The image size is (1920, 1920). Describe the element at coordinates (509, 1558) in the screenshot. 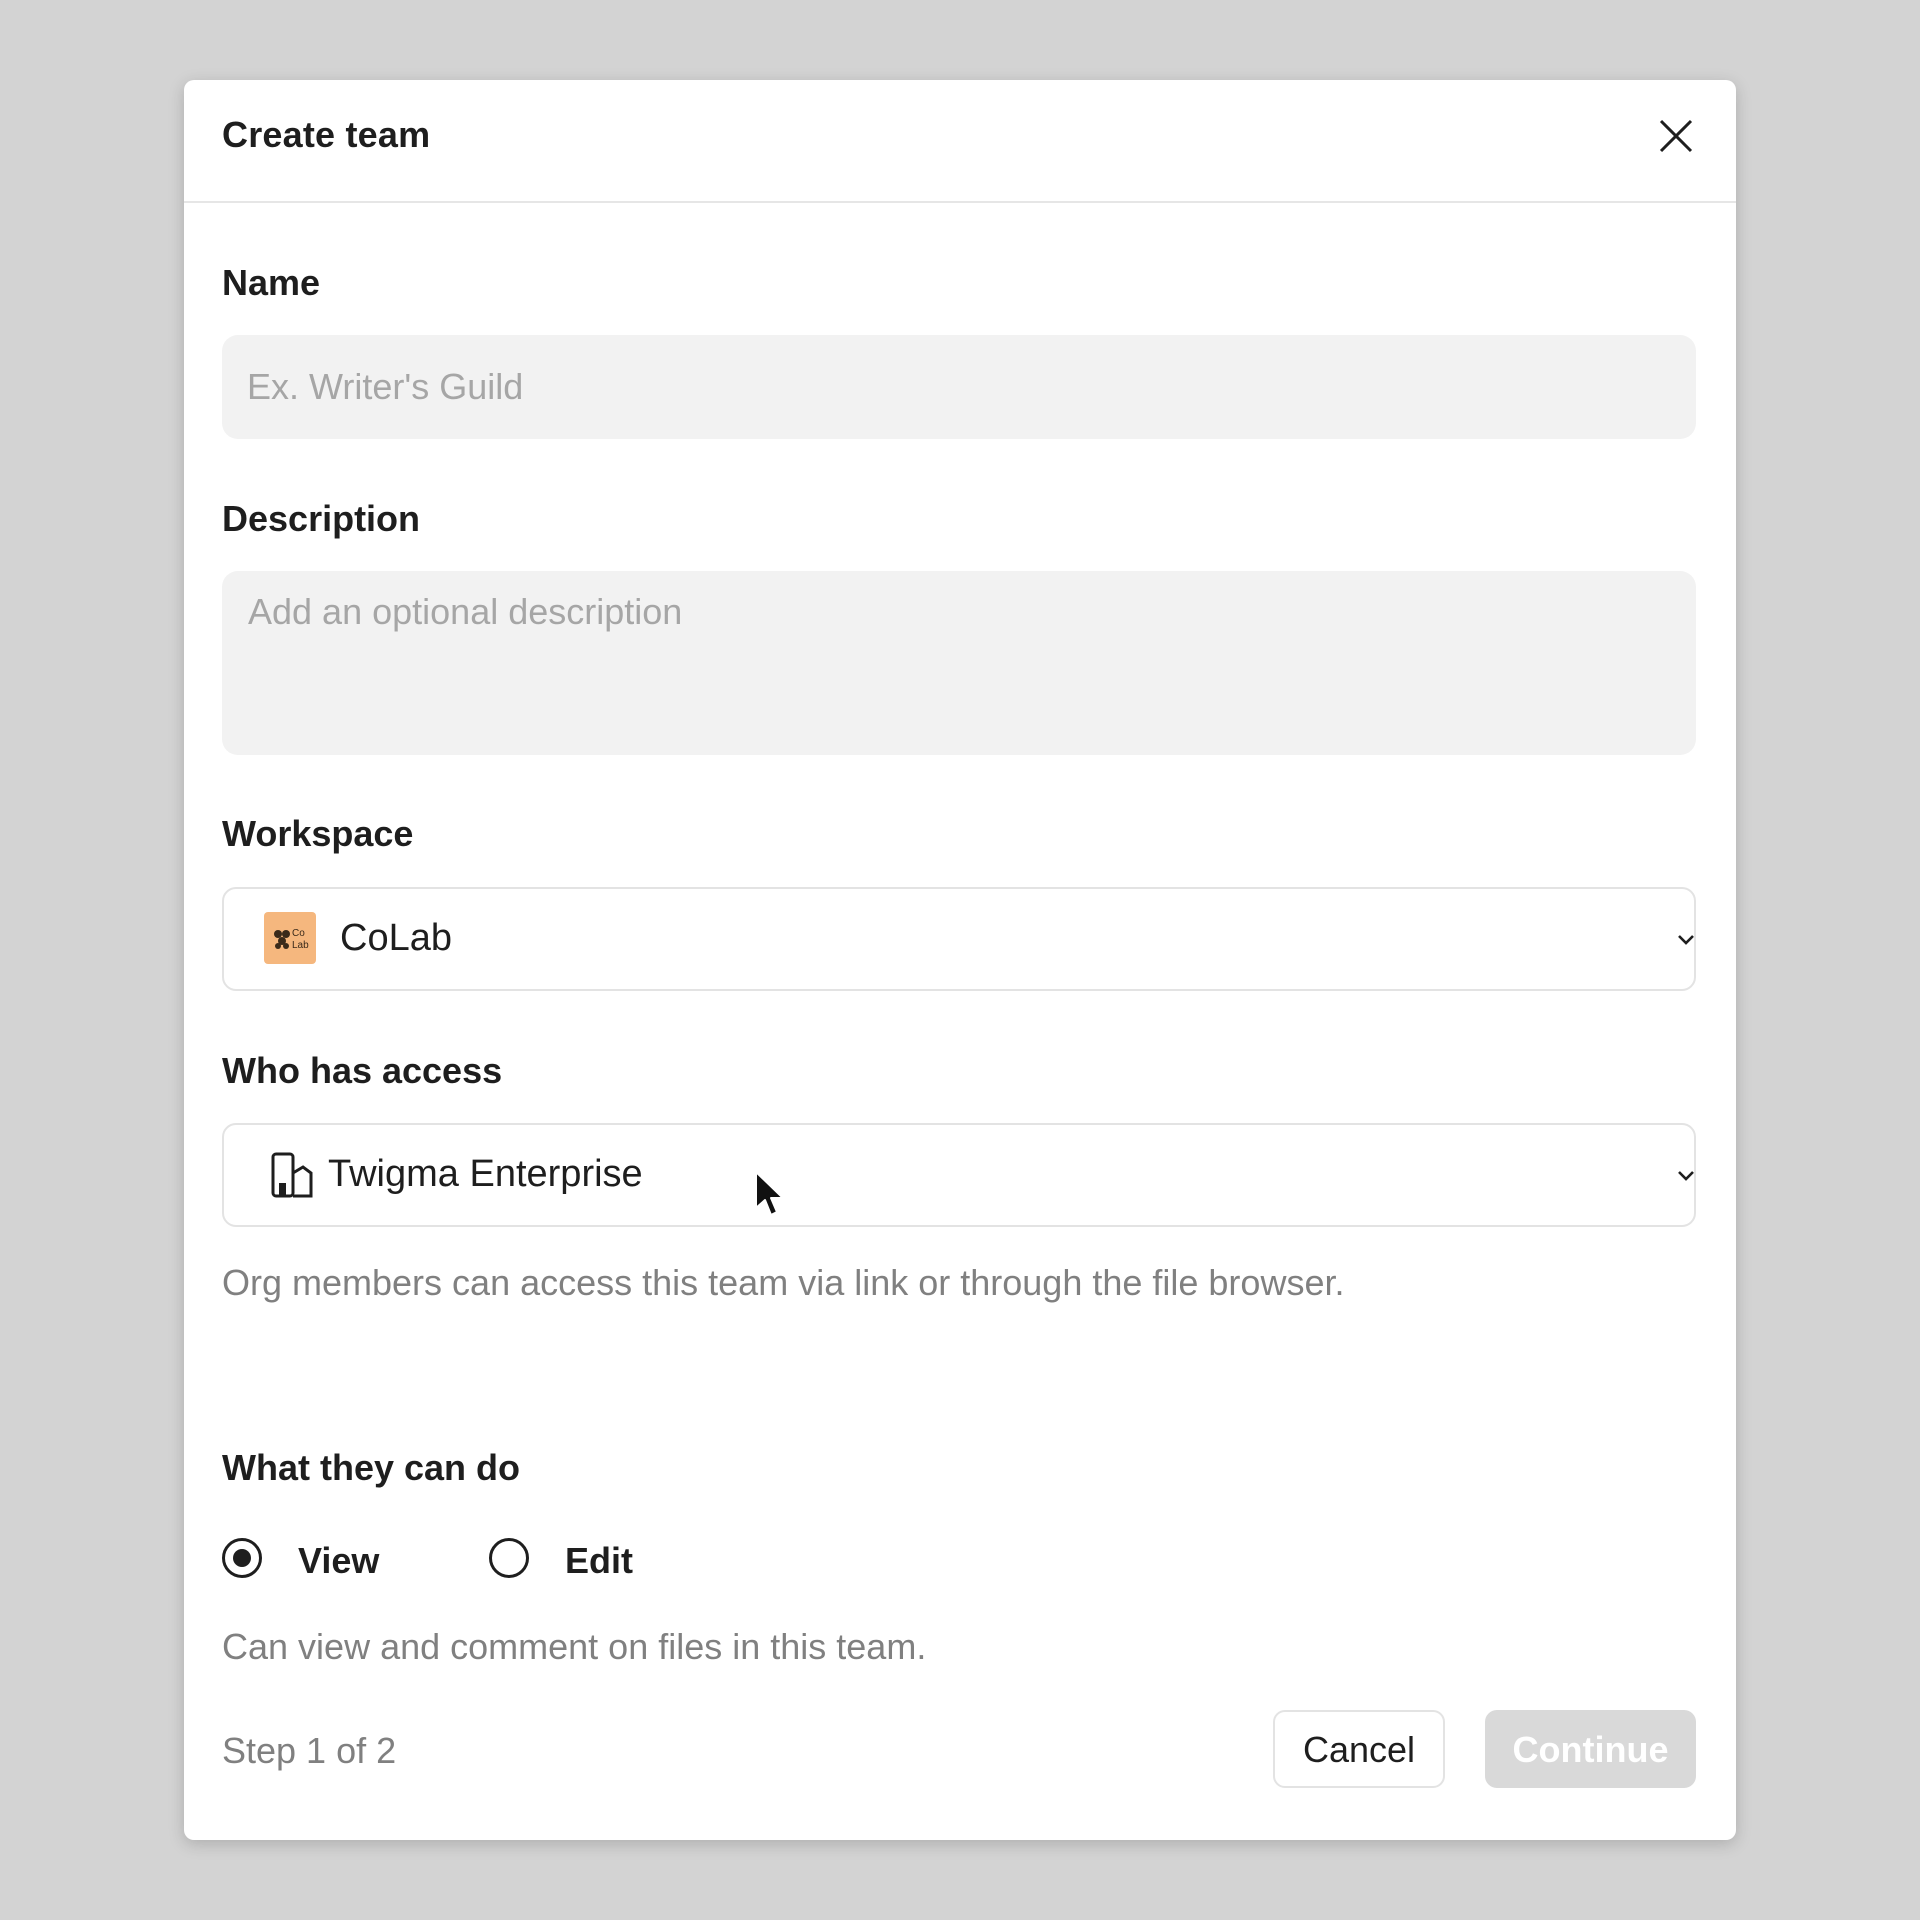

I see `radio-edit-button` at that location.